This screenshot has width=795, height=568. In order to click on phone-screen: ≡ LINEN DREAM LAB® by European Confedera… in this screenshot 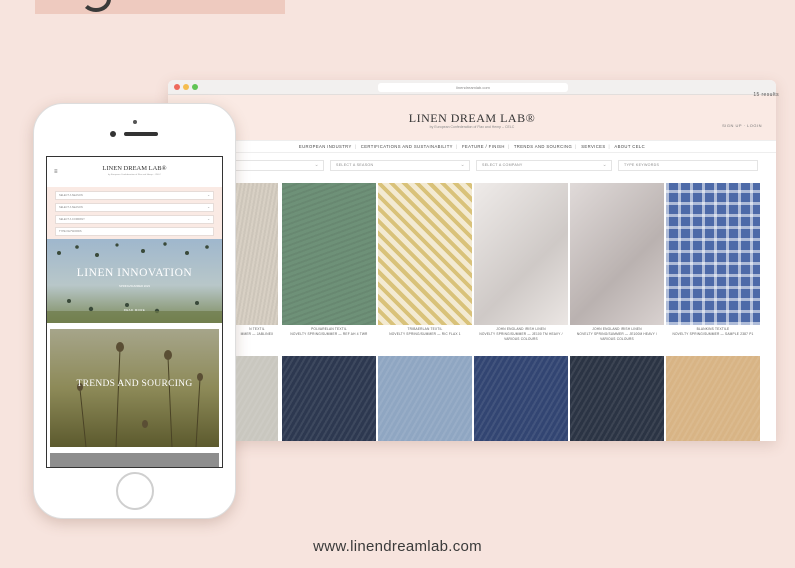, I will do `click(134, 312)`.